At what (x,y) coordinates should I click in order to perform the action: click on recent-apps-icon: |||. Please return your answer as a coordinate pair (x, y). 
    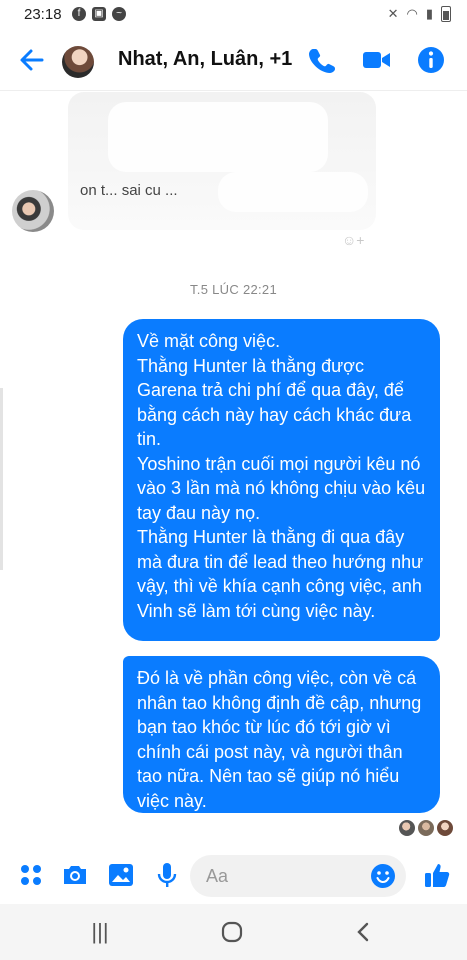
    Looking at the image, I should click on (100, 932).